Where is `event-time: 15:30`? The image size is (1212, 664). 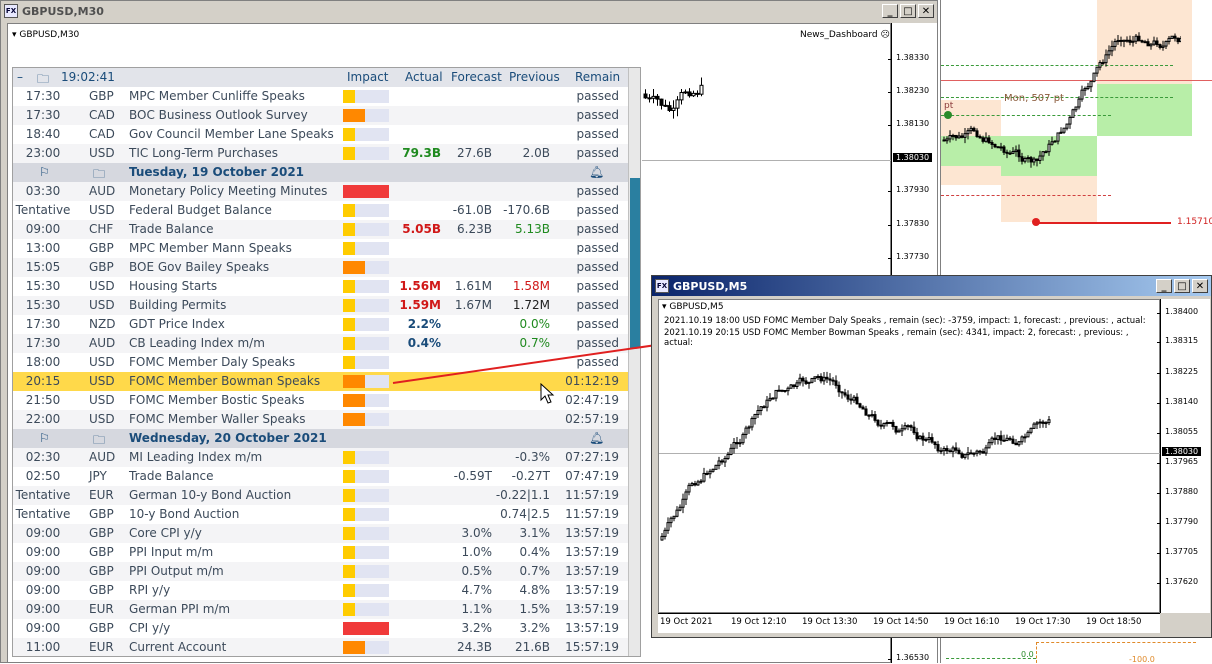
event-time: 15:30 is located at coordinates (43, 286).